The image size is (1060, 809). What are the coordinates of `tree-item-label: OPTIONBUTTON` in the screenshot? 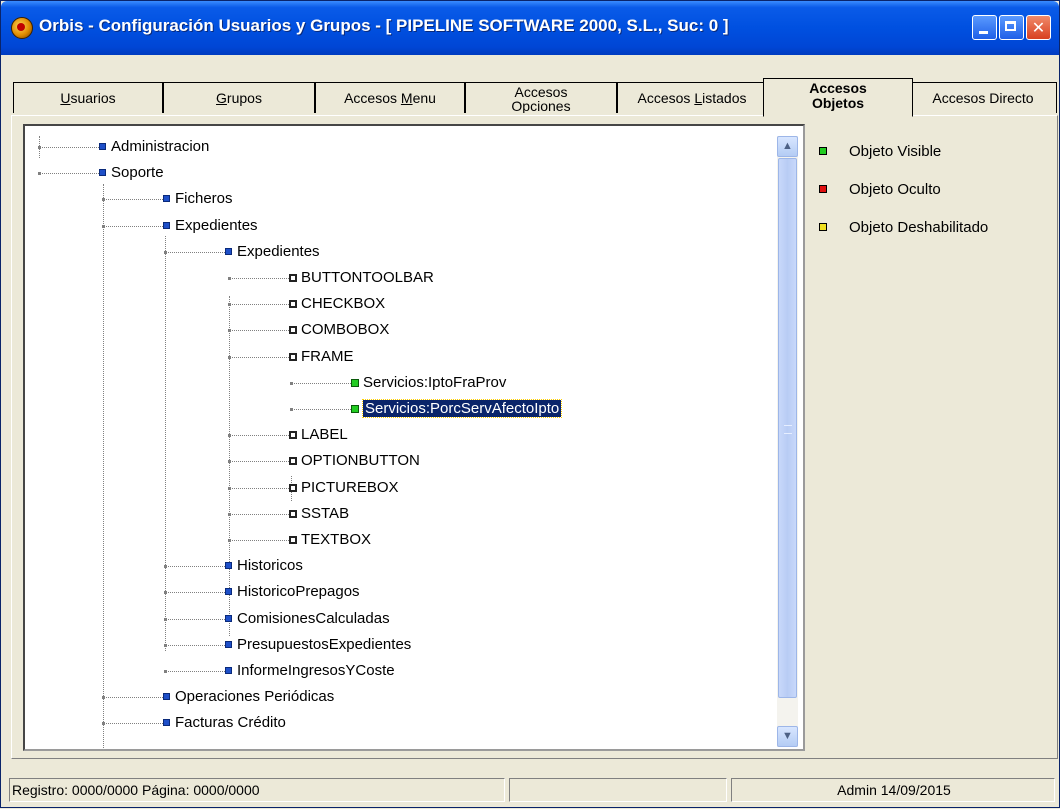 It's located at (360, 461).